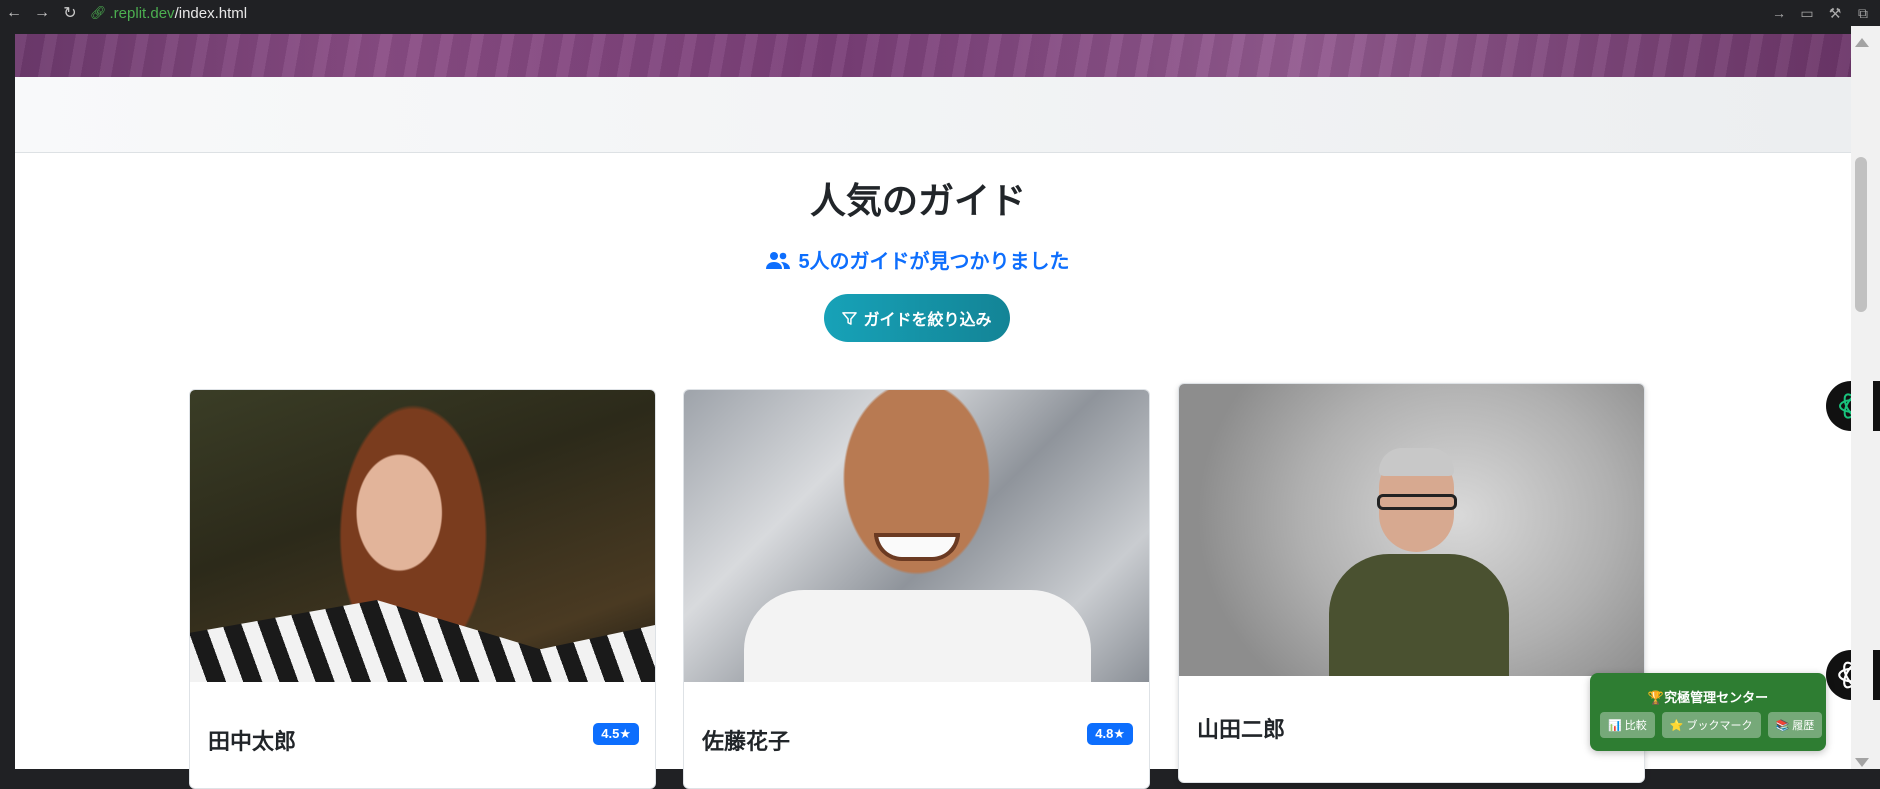 The height and width of the screenshot is (789, 1880). What do you see at coordinates (7, 397) in the screenshot?
I see `left-gutter` at bounding box center [7, 397].